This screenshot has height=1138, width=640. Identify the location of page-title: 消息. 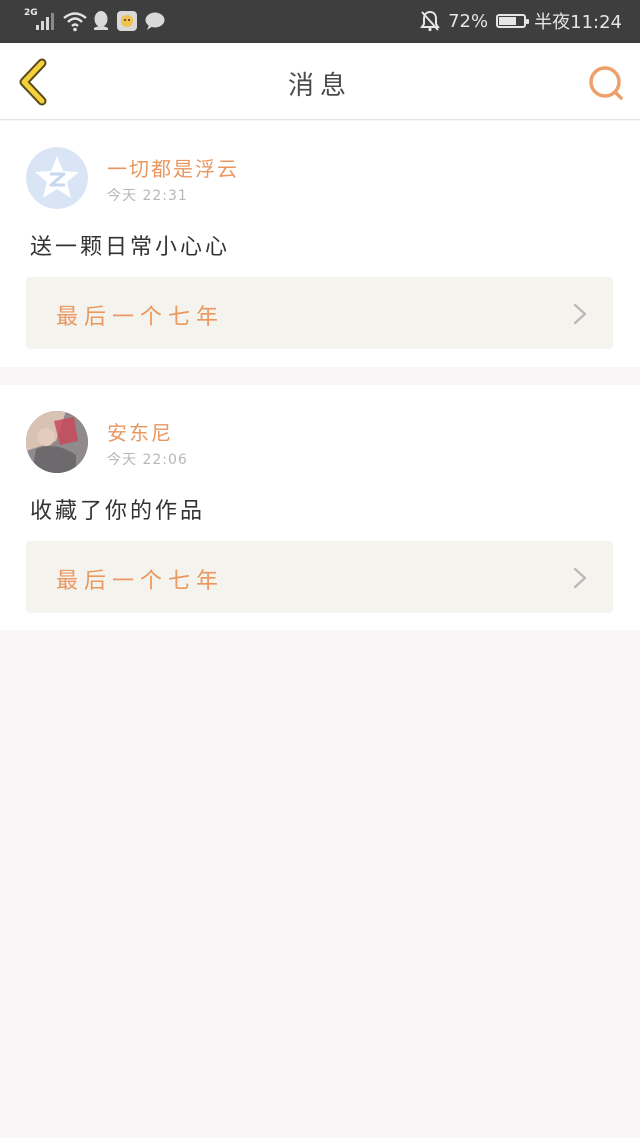
(319, 86).